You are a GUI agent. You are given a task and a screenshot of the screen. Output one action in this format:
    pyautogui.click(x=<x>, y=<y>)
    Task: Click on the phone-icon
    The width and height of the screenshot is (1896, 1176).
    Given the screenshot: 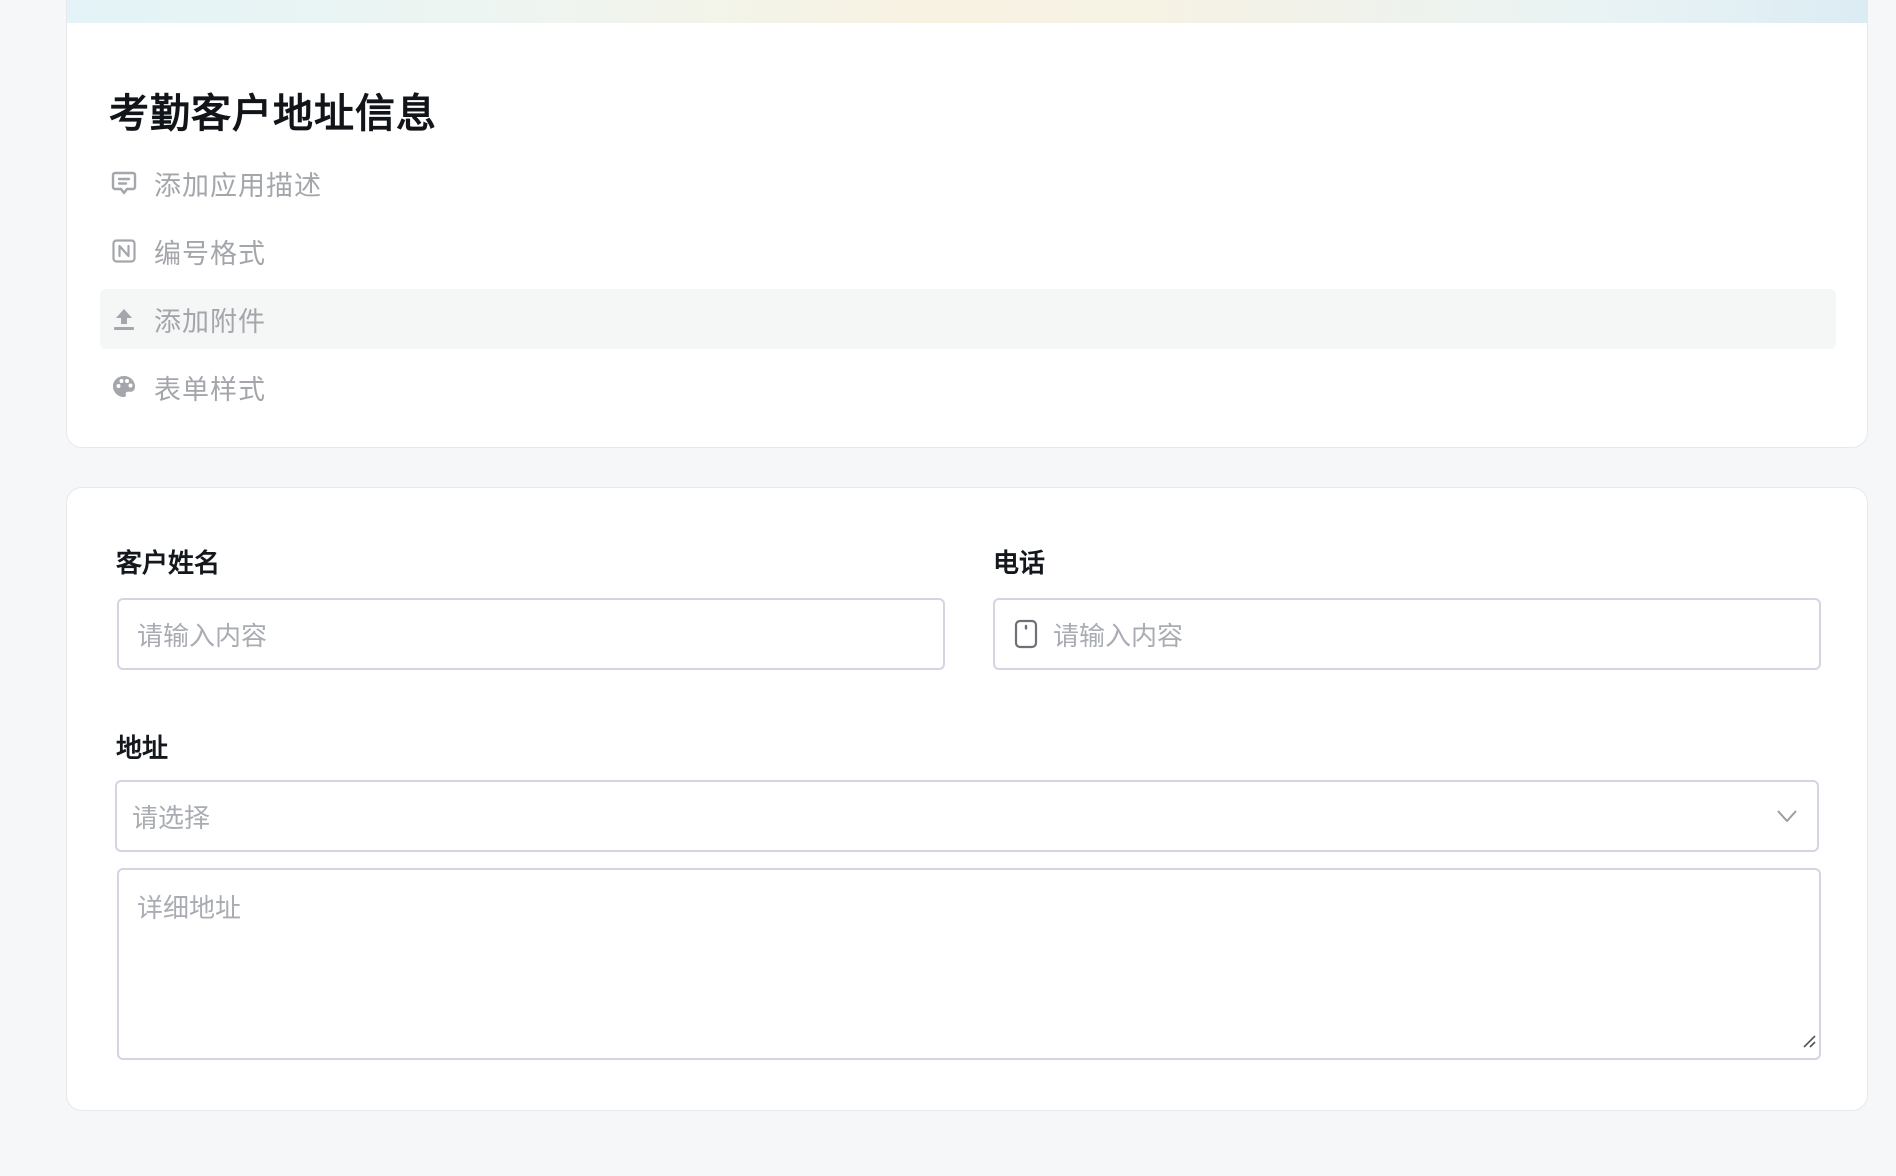 What is the action you would take?
    pyautogui.click(x=1026, y=634)
    